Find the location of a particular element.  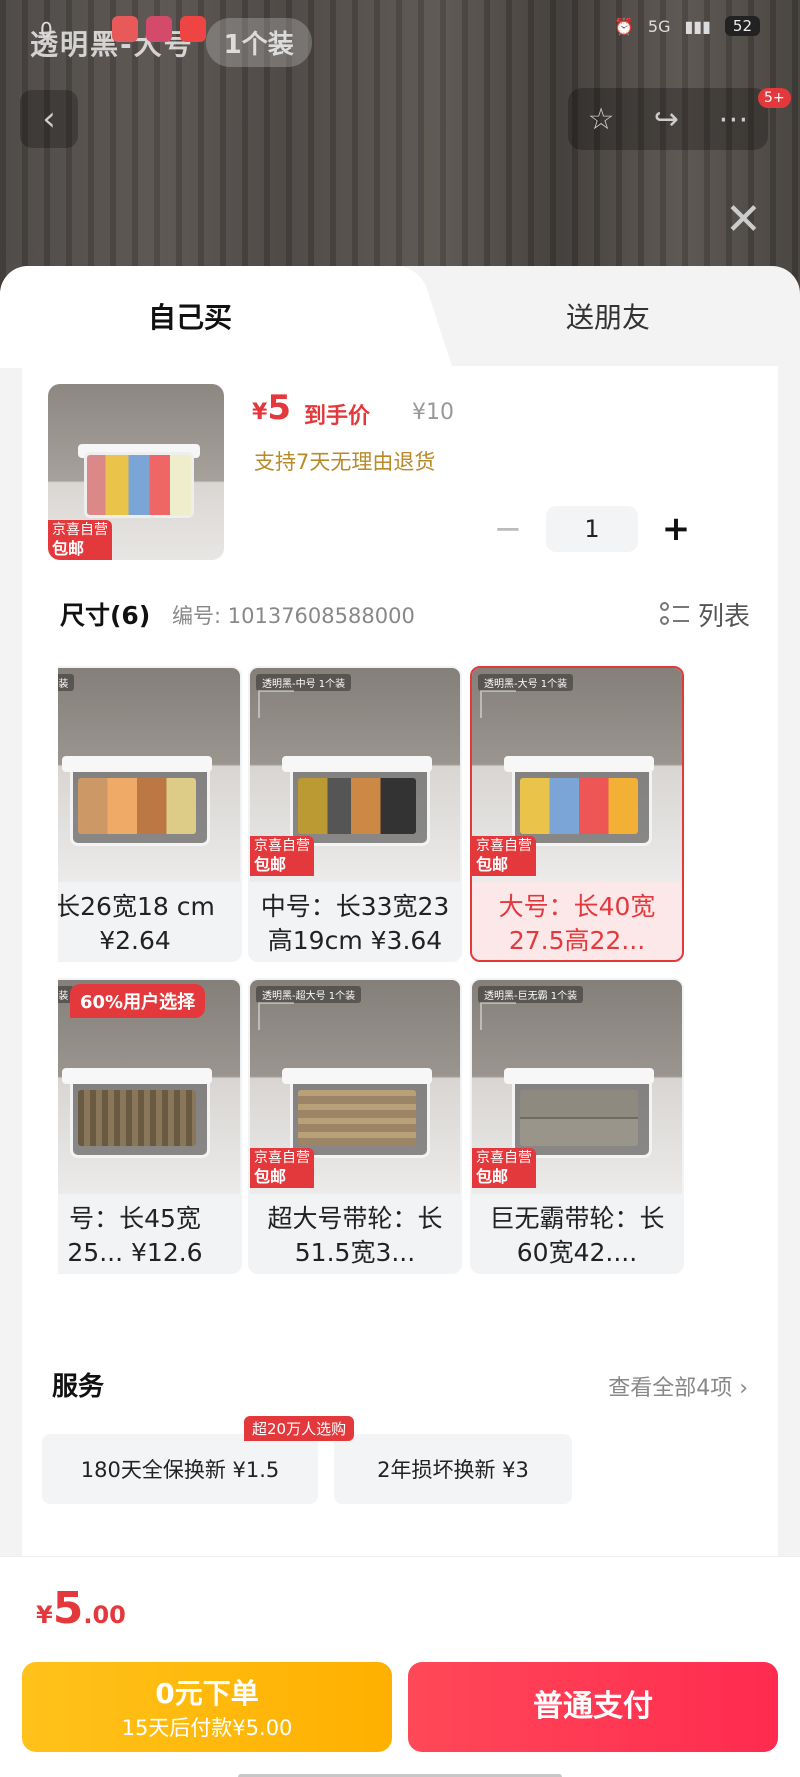

final-price: ¥5 is located at coordinates (271, 408).